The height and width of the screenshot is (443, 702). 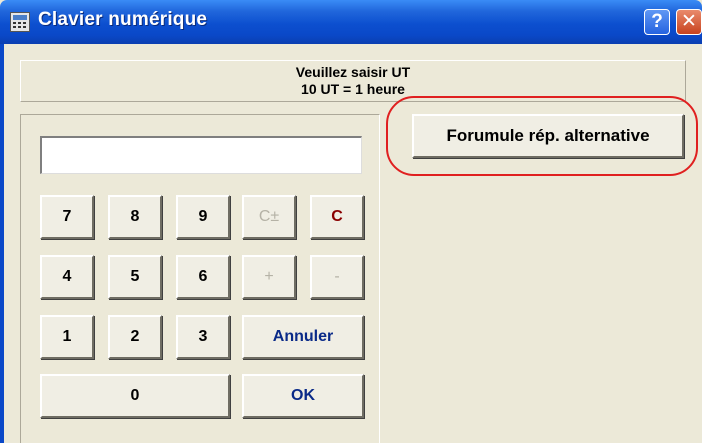 What do you see at coordinates (303, 396) in the screenshot?
I see `ok-button: OK` at bounding box center [303, 396].